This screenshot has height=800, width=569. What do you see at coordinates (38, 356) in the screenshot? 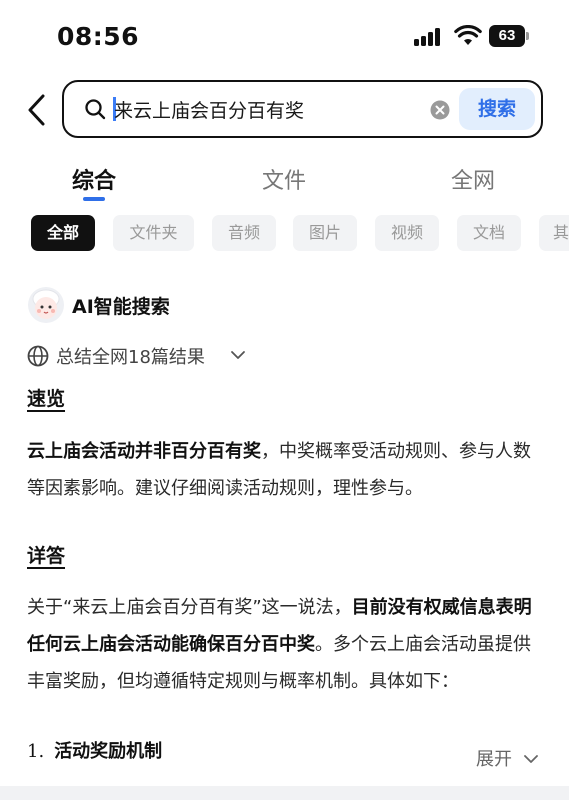
I see `globe-icon` at bounding box center [38, 356].